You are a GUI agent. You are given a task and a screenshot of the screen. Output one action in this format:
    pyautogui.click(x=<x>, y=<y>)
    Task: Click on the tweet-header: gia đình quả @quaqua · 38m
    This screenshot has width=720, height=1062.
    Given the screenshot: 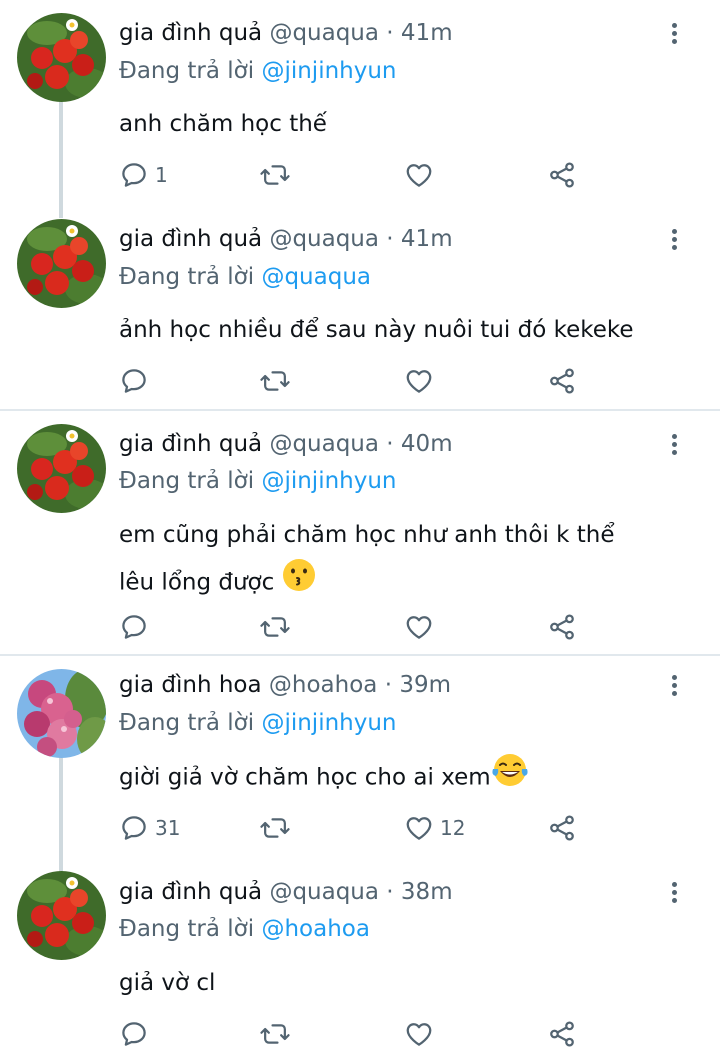 What is the action you would take?
    pyautogui.click(x=286, y=894)
    